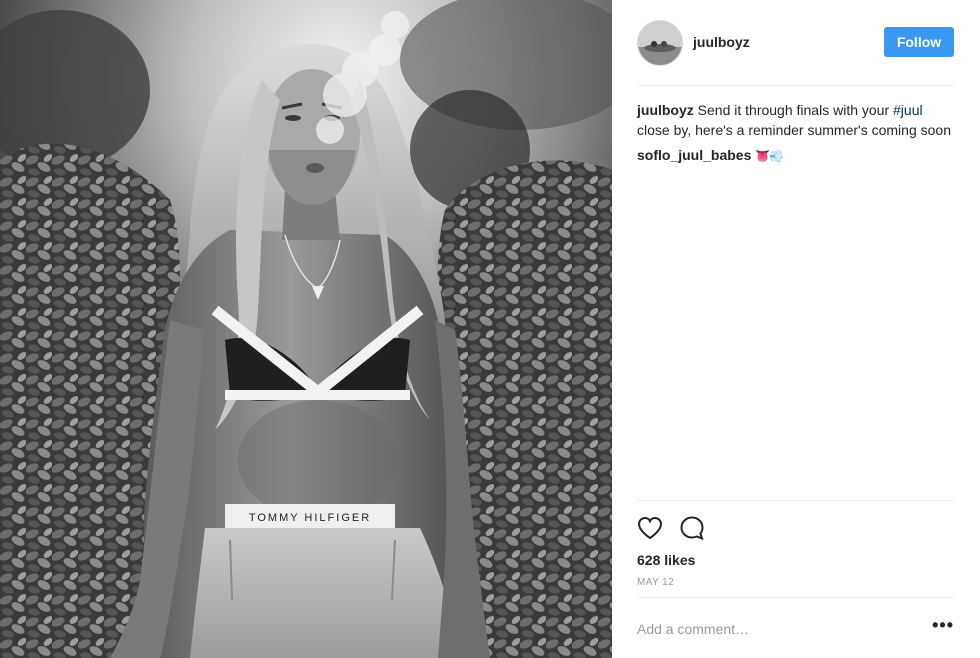  I want to click on action-bar, so click(795, 528).